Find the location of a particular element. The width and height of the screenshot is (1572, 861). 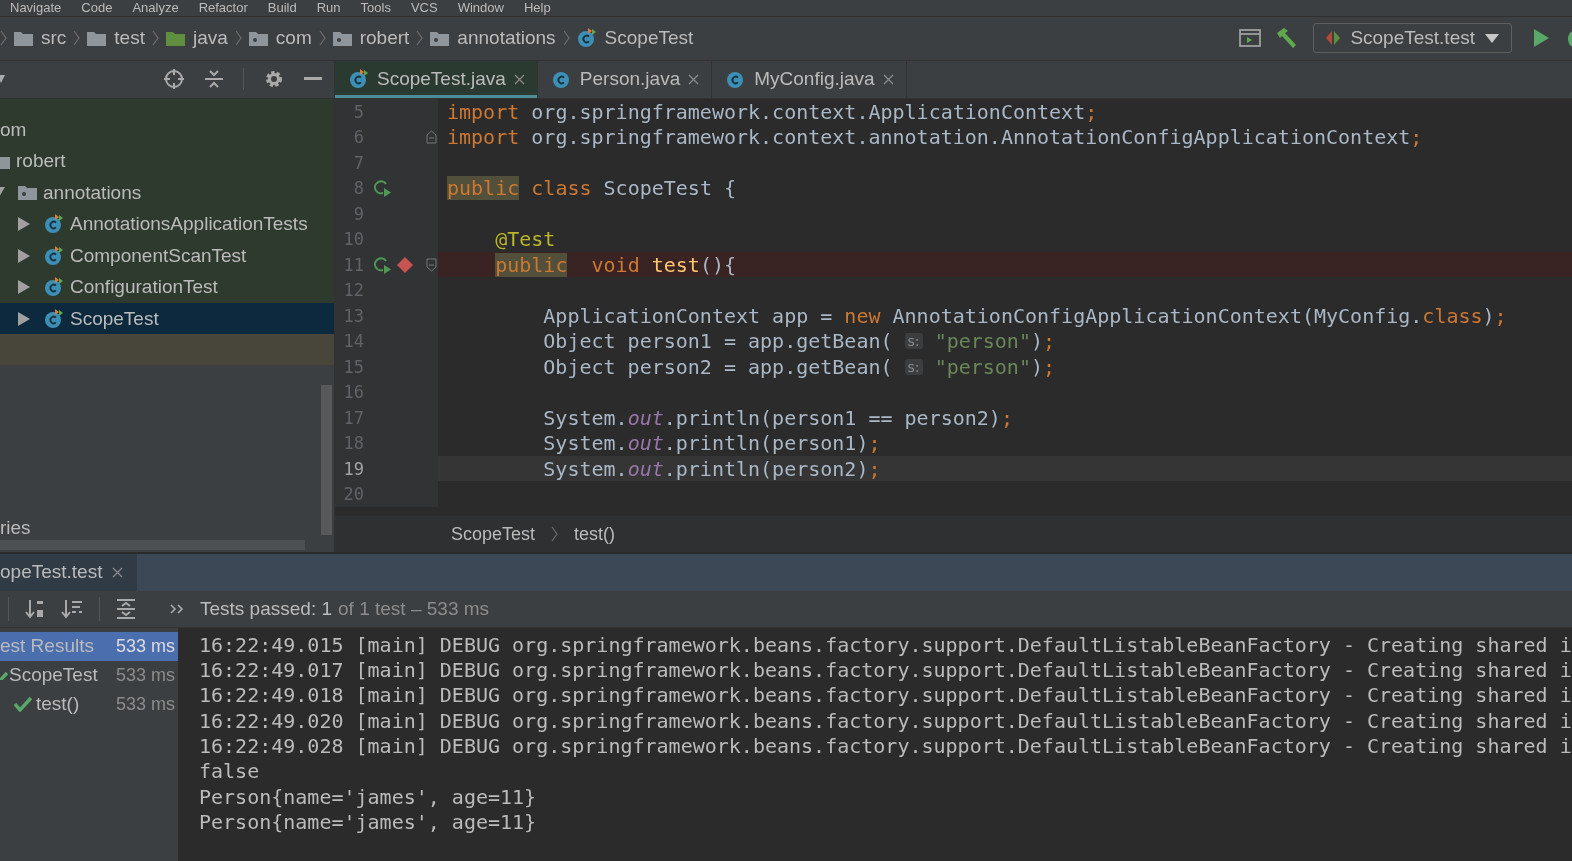

collapse-all-icon is located at coordinates (214, 79).